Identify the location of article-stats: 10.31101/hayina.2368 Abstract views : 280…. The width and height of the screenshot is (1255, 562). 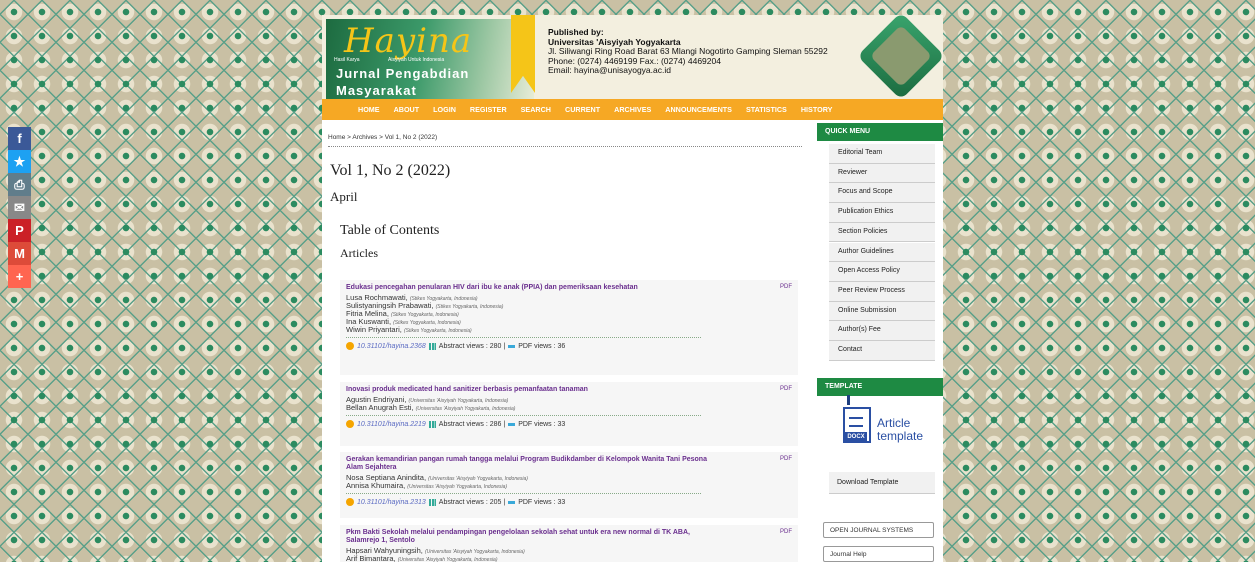
(455, 346).